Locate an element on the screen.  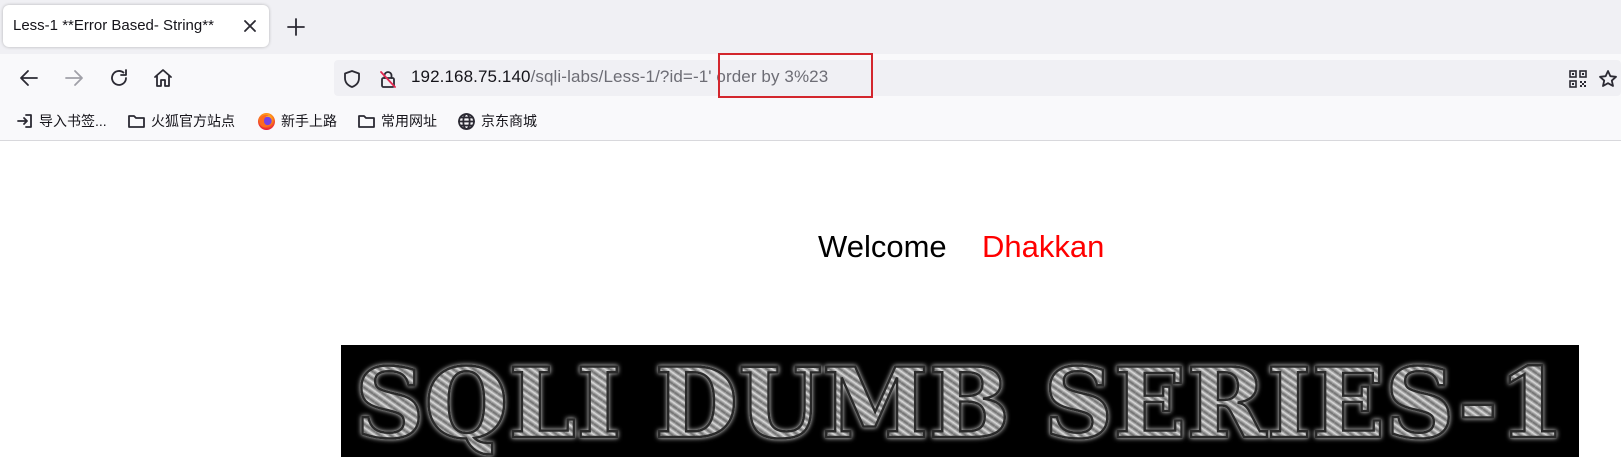
tab-strip: Less-1 **Error Based- String** is located at coordinates (810, 27).